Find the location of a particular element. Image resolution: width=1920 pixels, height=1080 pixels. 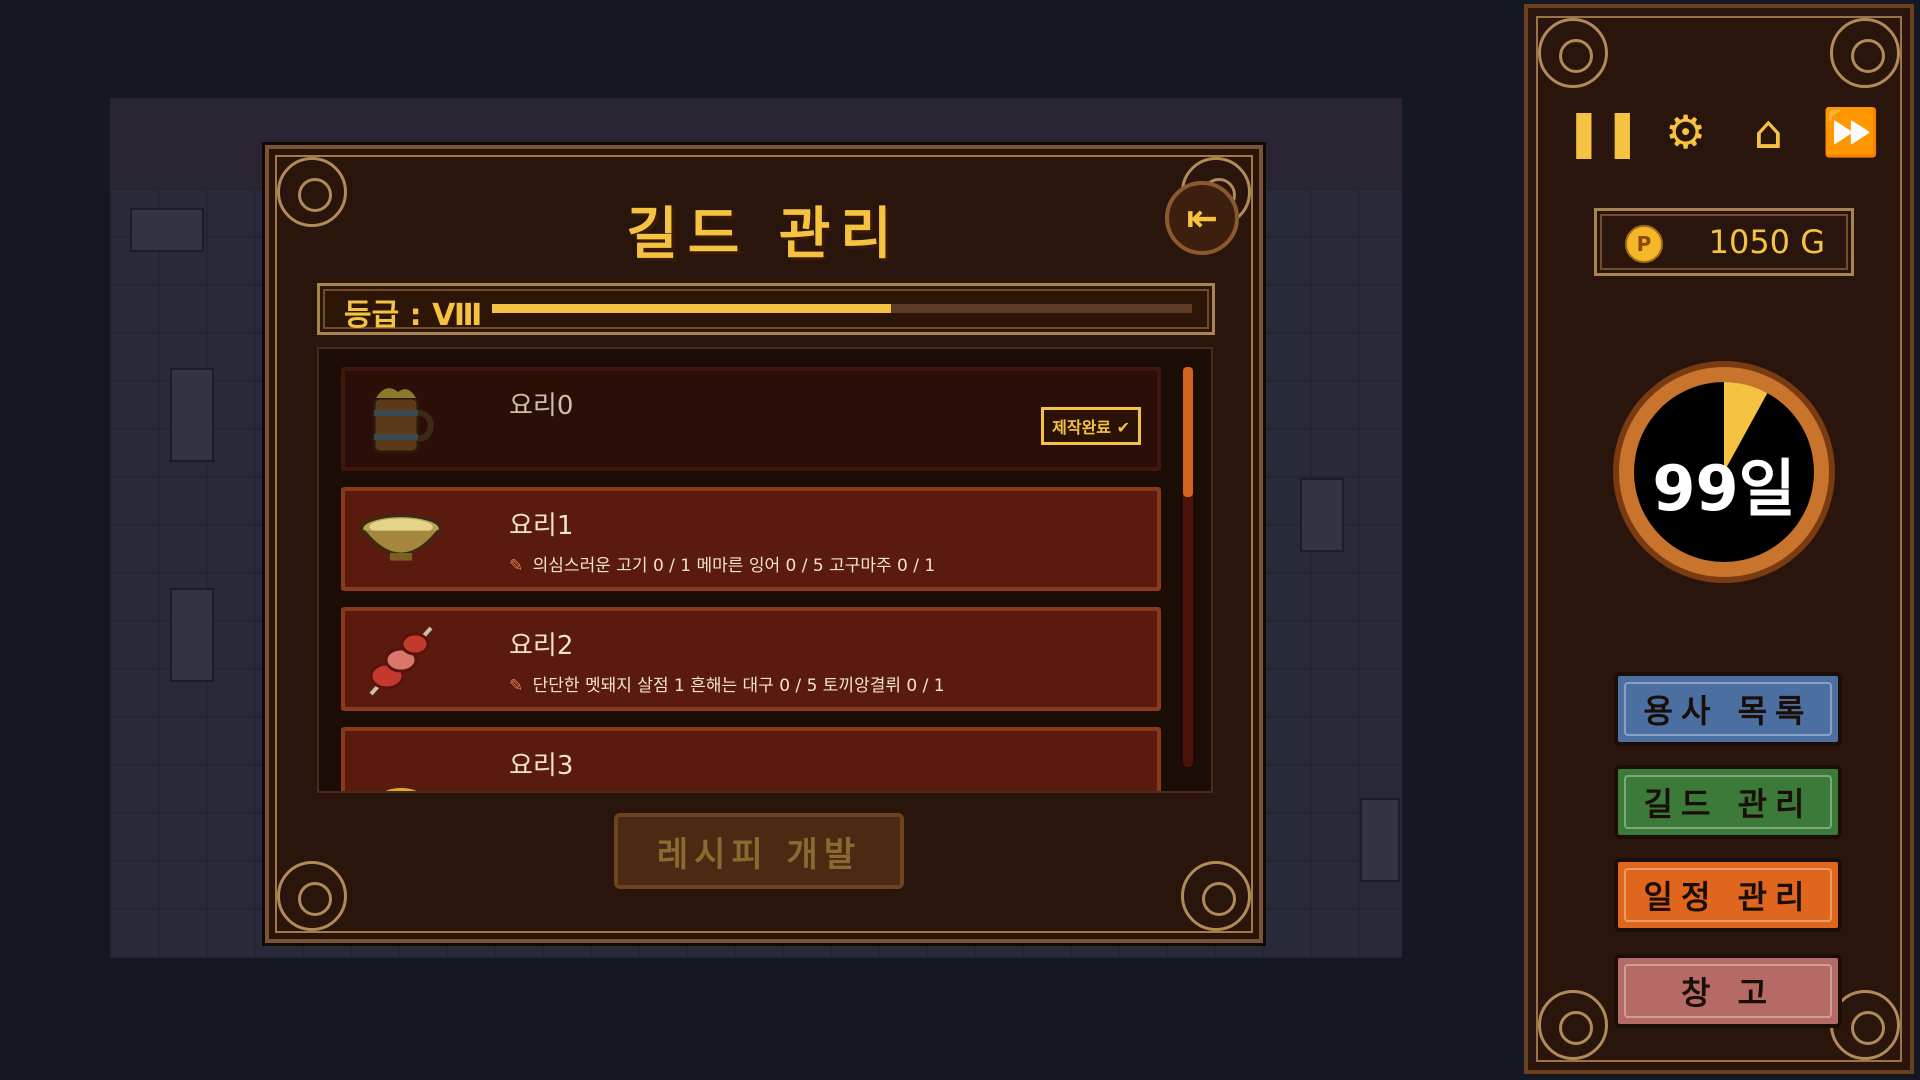

guild-grade-bar: 등급 : Ⅷ is located at coordinates (766, 309).